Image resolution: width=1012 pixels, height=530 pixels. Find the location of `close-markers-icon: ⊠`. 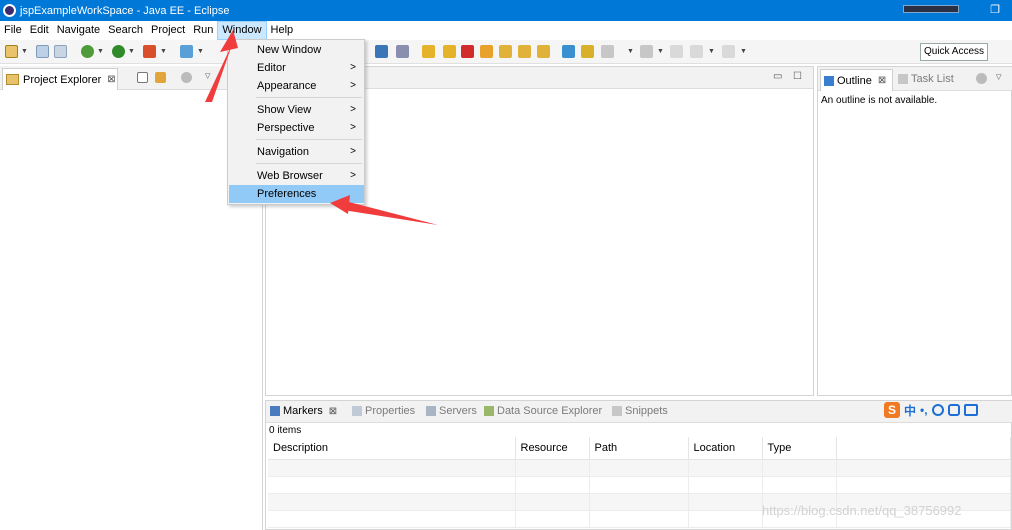

close-markers-icon: ⊠ is located at coordinates (333, 411).